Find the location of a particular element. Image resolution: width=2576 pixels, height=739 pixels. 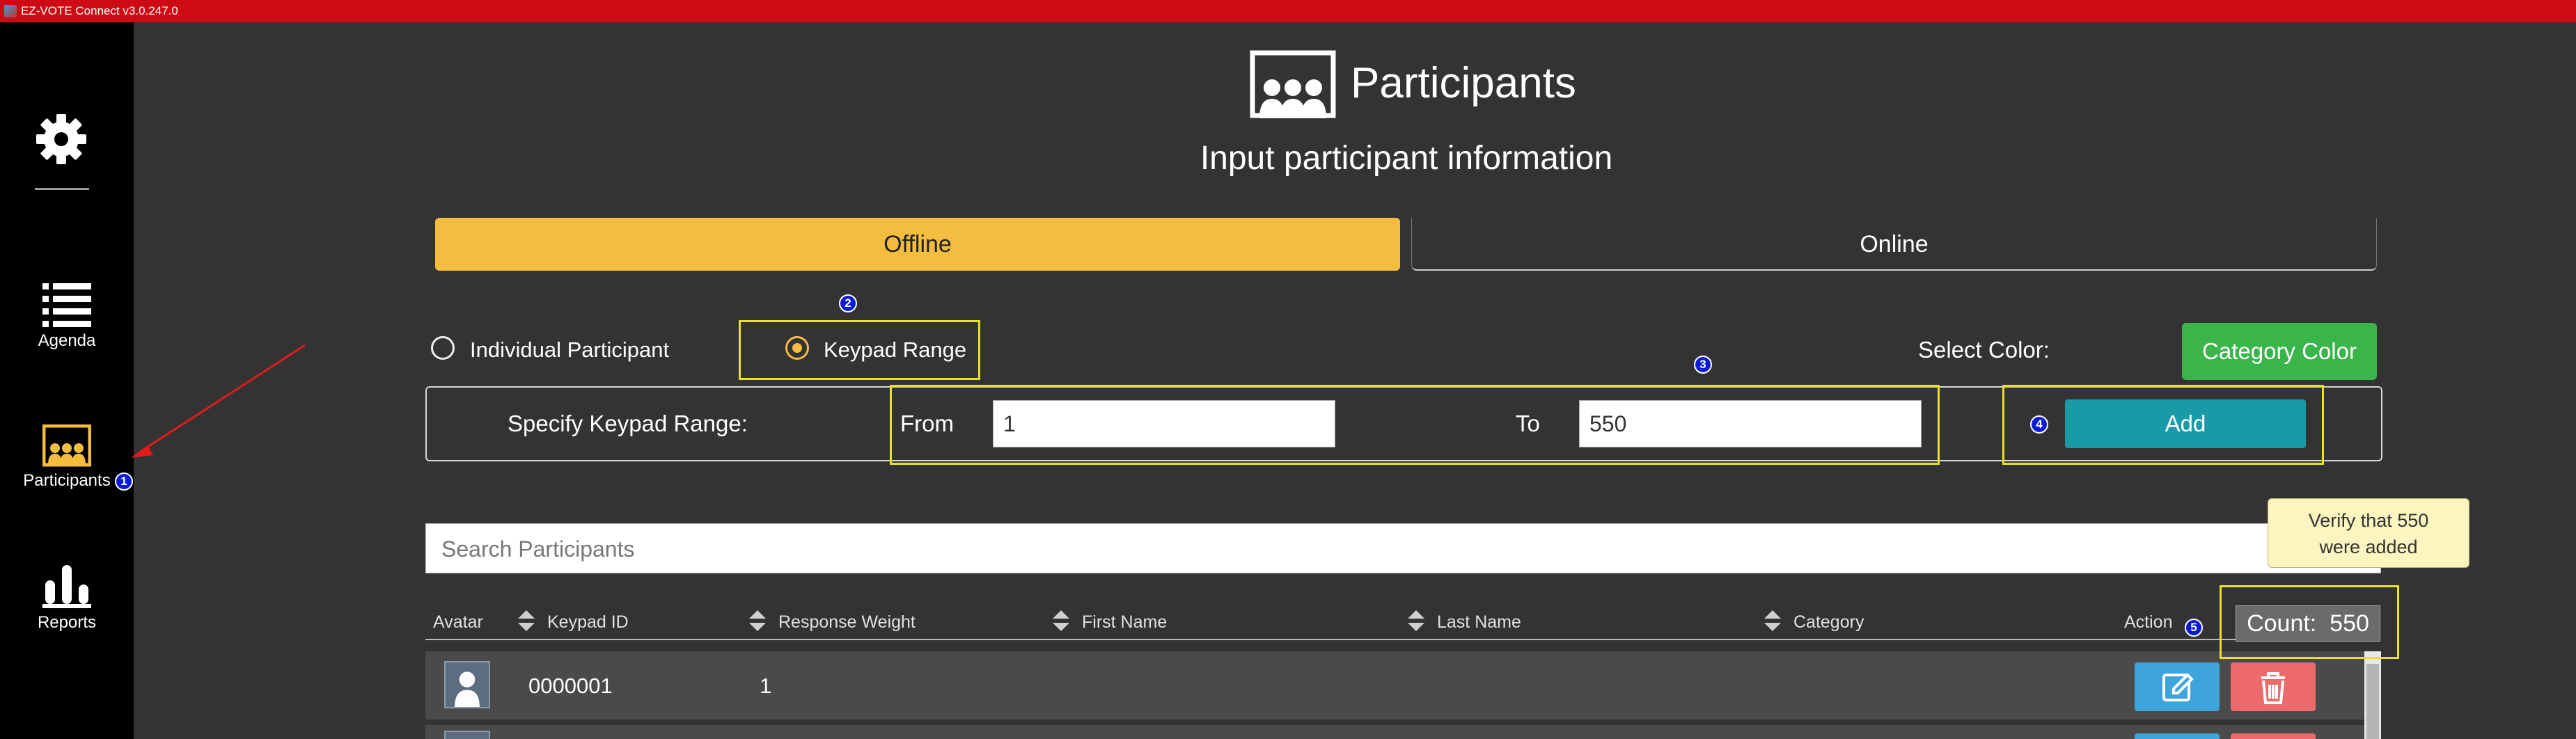

tooltip-line-2: were added is located at coordinates (2368, 547).